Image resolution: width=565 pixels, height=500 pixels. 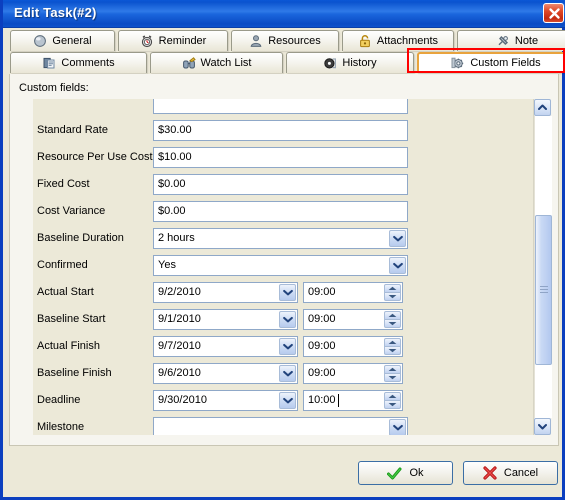 I want to click on binoculars-icon, so click(x=189, y=63).